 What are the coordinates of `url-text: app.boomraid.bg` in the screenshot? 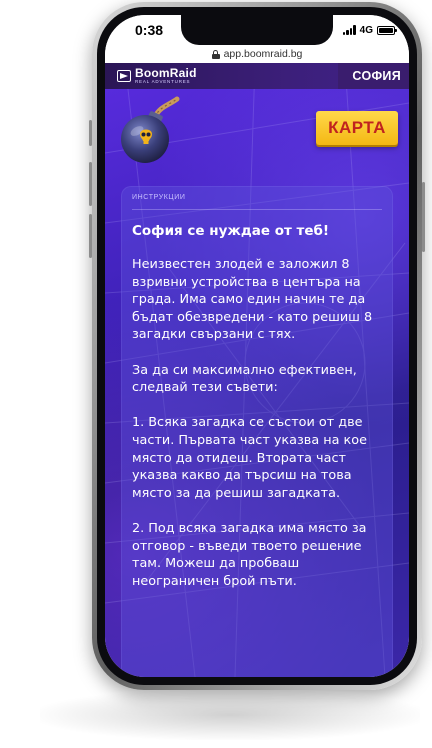 It's located at (263, 54).